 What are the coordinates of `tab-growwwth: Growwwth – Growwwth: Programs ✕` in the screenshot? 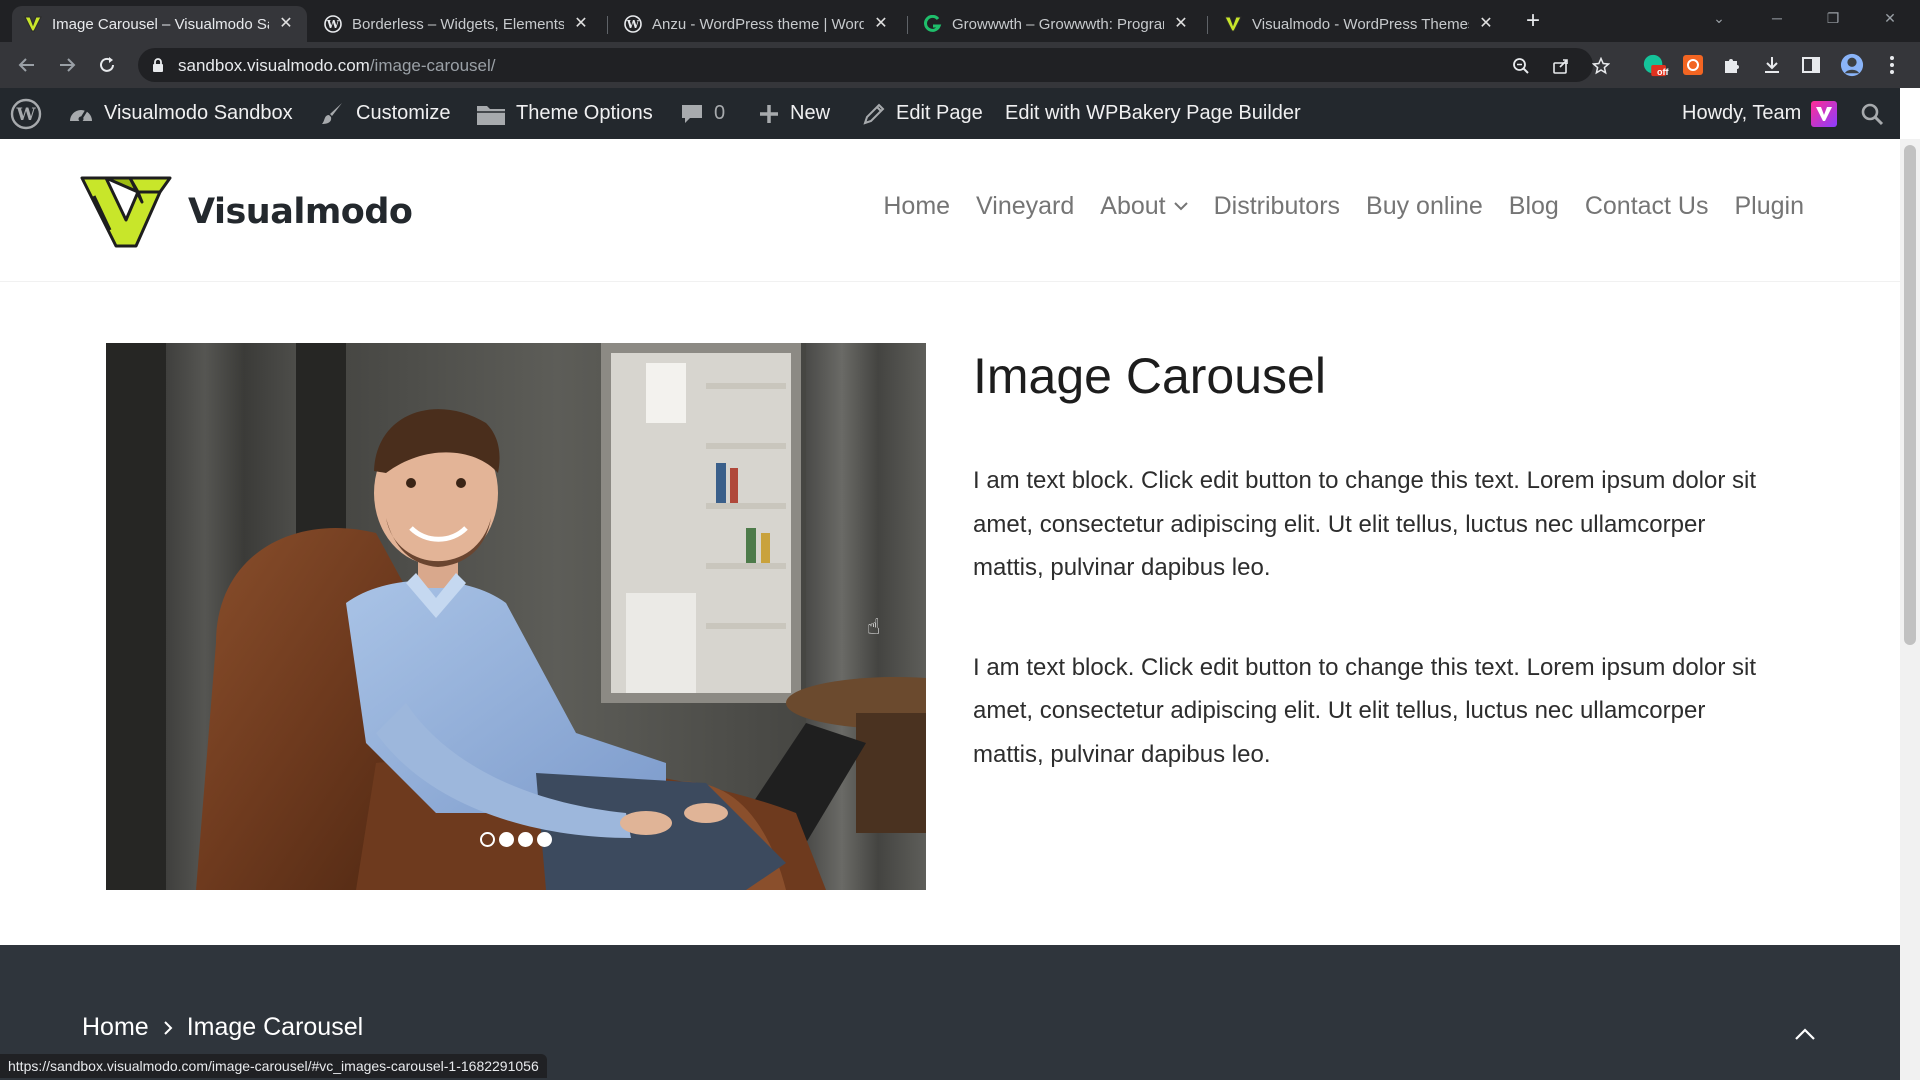 It's located at (1057, 24).